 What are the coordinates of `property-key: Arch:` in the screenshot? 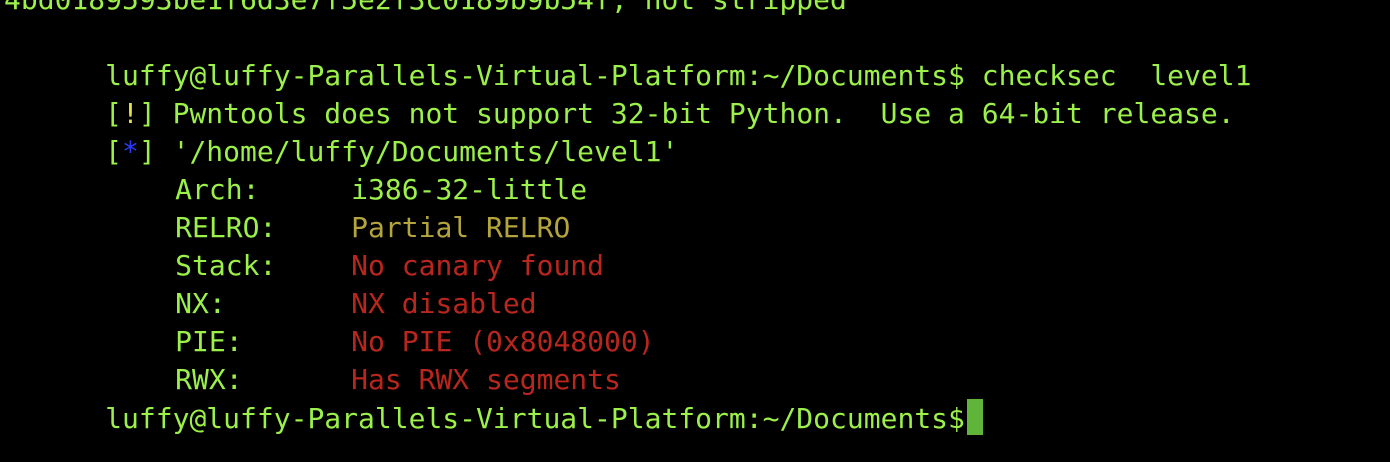 It's located at (217, 189).